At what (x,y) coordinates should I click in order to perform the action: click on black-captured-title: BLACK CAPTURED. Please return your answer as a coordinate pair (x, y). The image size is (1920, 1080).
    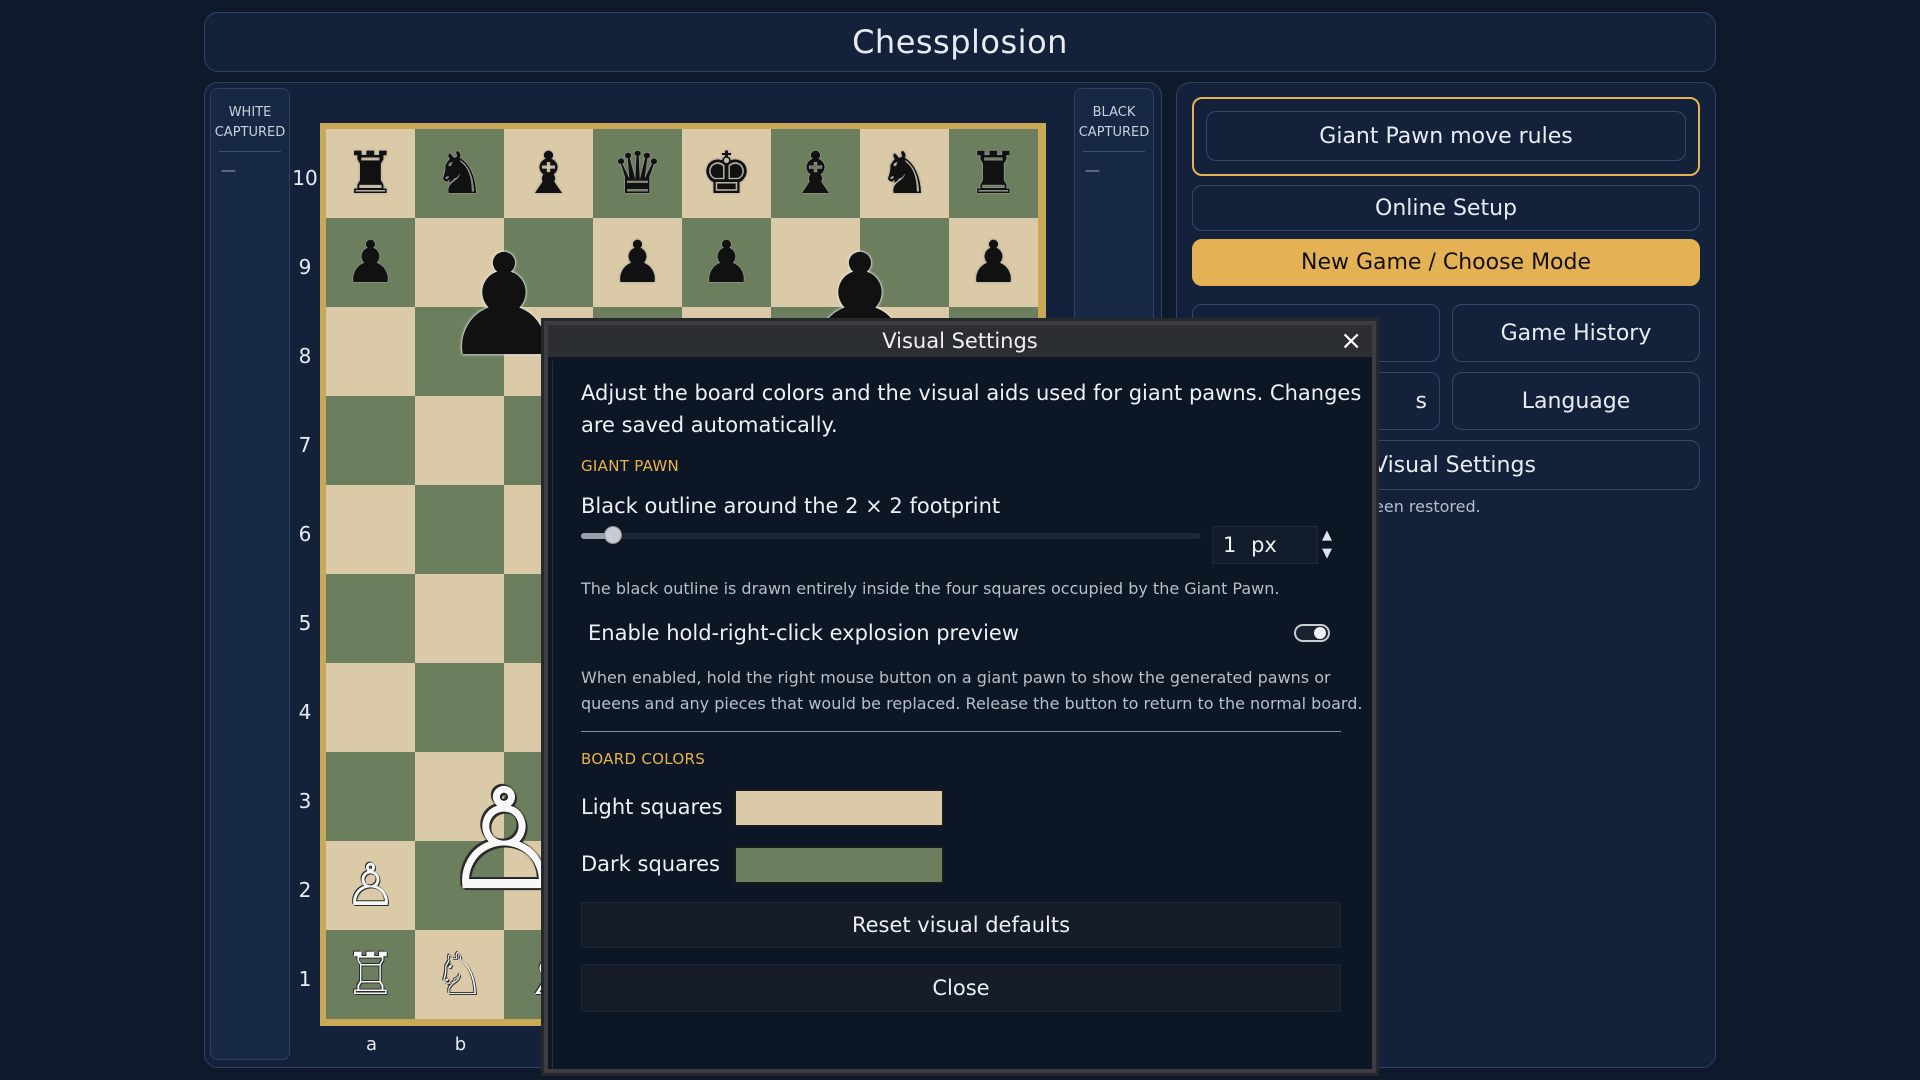
    Looking at the image, I should click on (1114, 122).